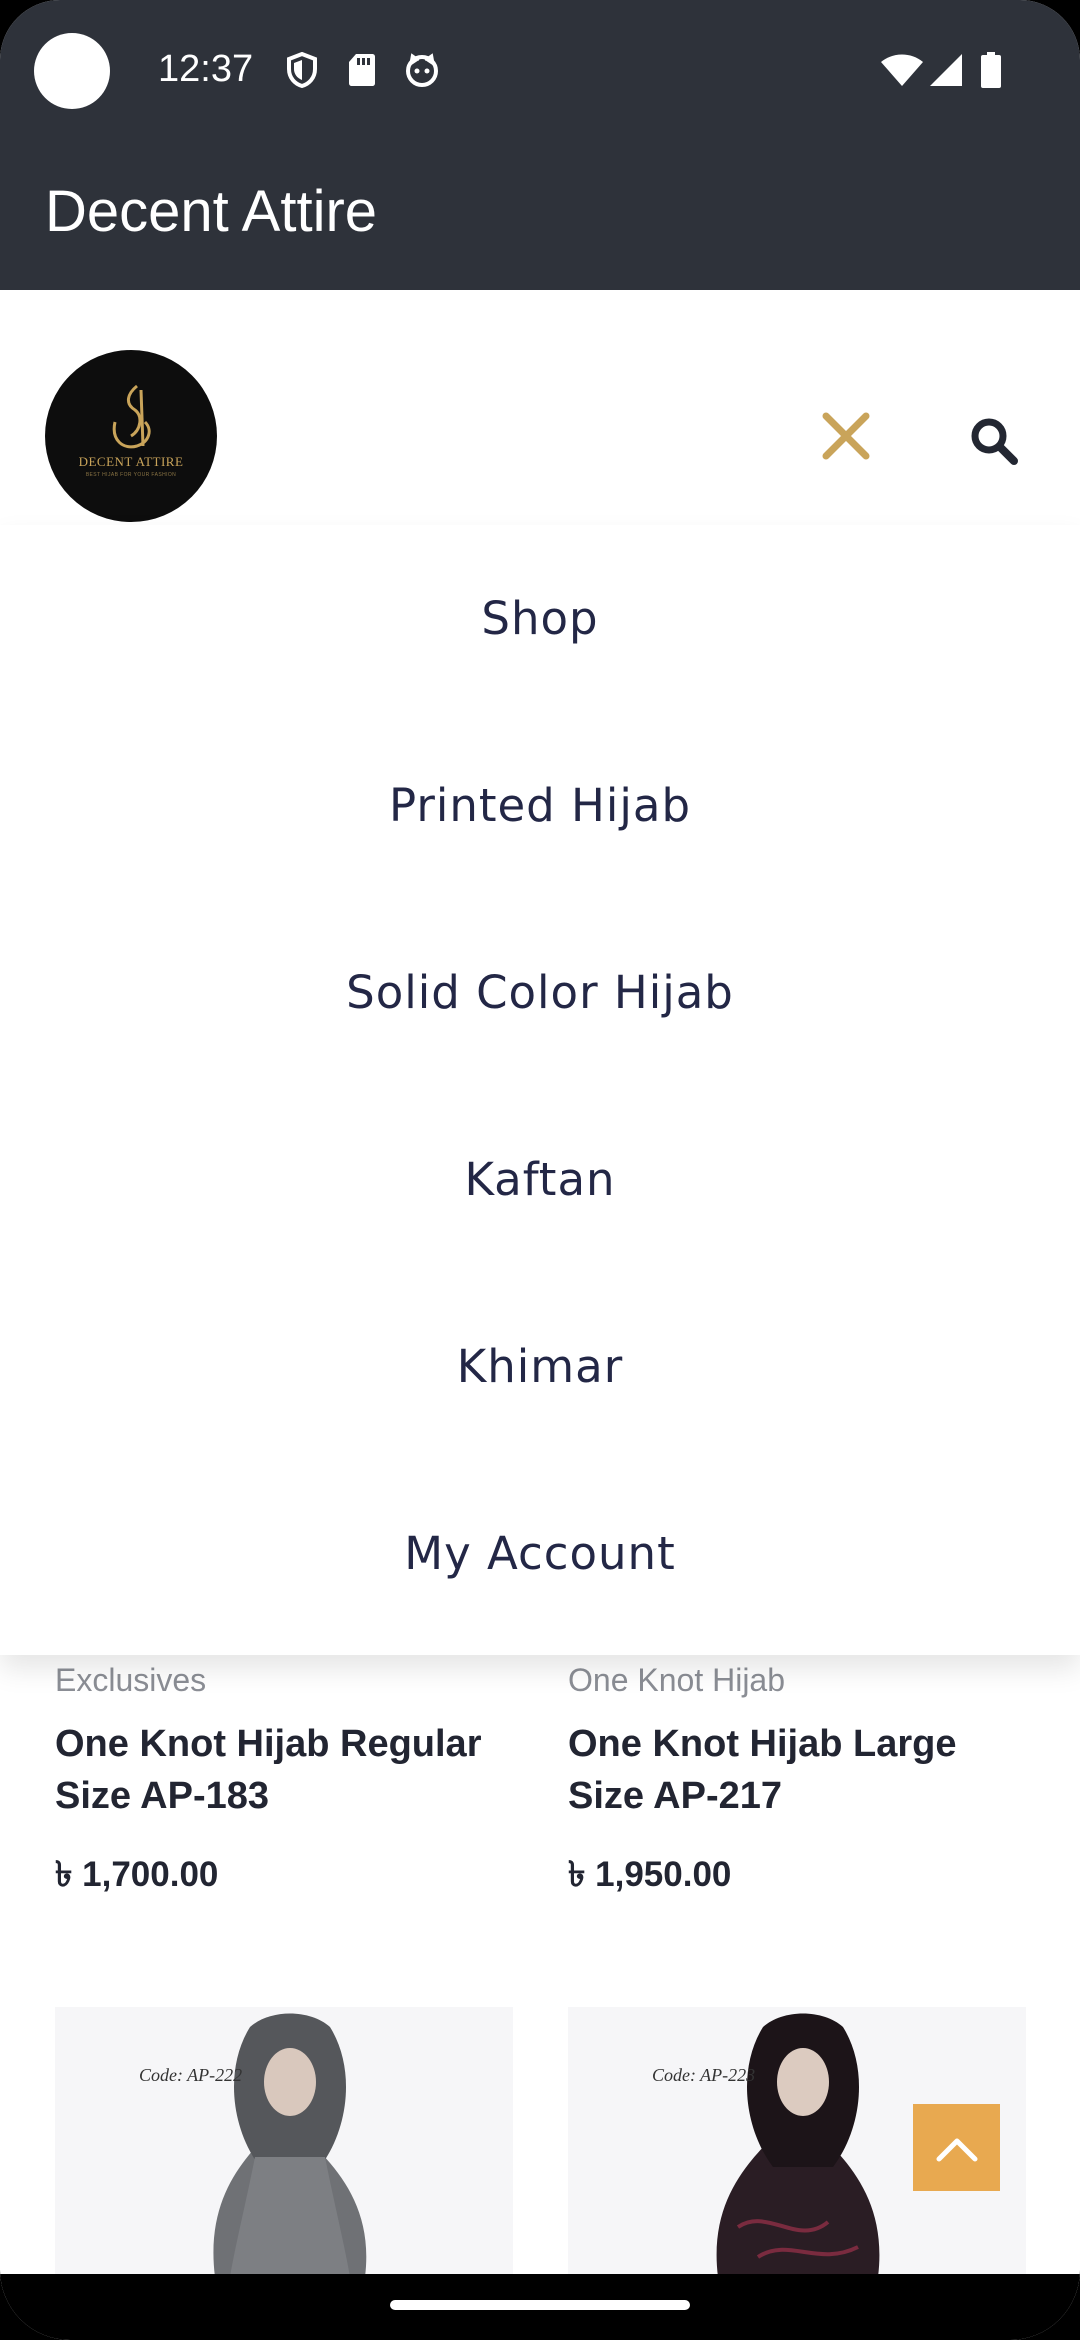  I want to click on scroll-to-top-button, so click(956, 2147).